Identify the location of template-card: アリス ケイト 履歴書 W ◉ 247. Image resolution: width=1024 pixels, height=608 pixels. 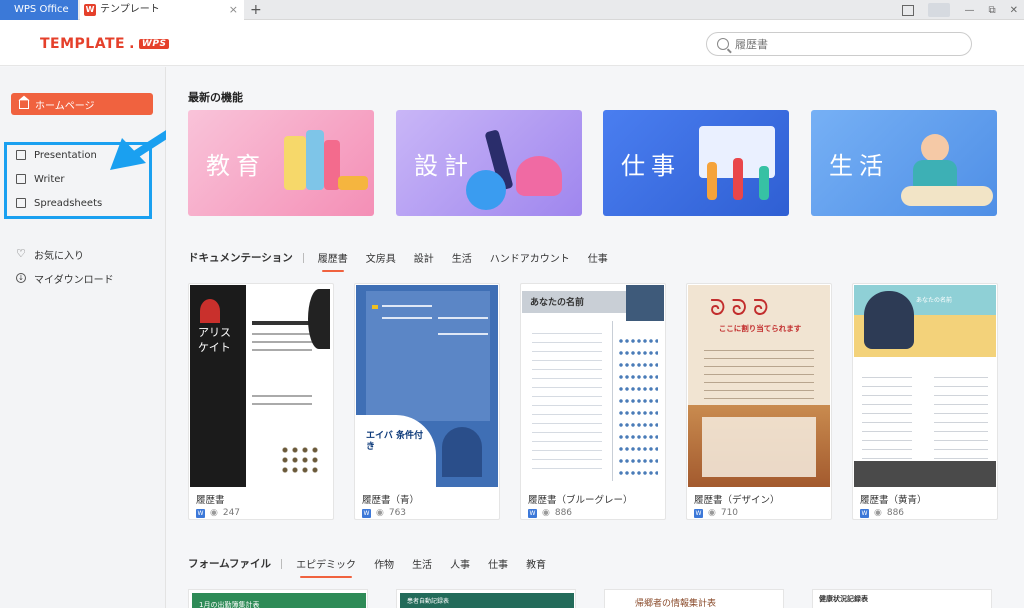
(261, 401).